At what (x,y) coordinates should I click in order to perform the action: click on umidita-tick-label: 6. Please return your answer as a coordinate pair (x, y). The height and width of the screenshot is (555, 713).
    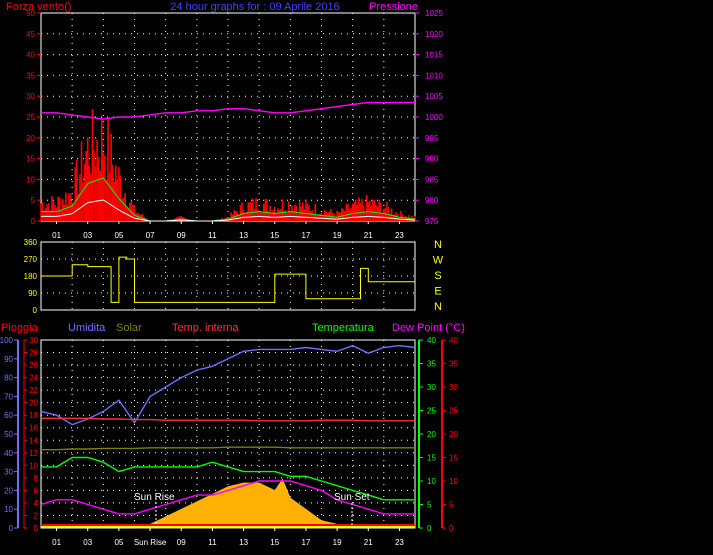
    Looking at the image, I should click on (36, 490).